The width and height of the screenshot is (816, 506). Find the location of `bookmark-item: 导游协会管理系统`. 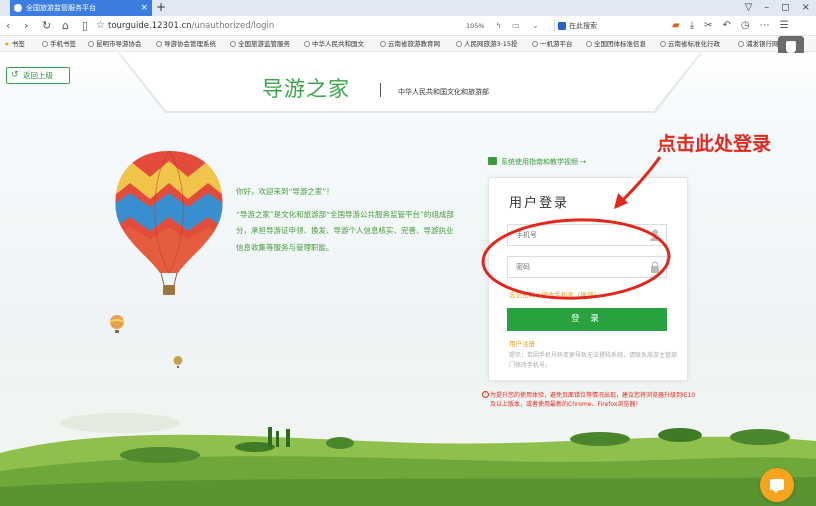

bookmark-item: 导游协会管理系统 is located at coordinates (186, 44).